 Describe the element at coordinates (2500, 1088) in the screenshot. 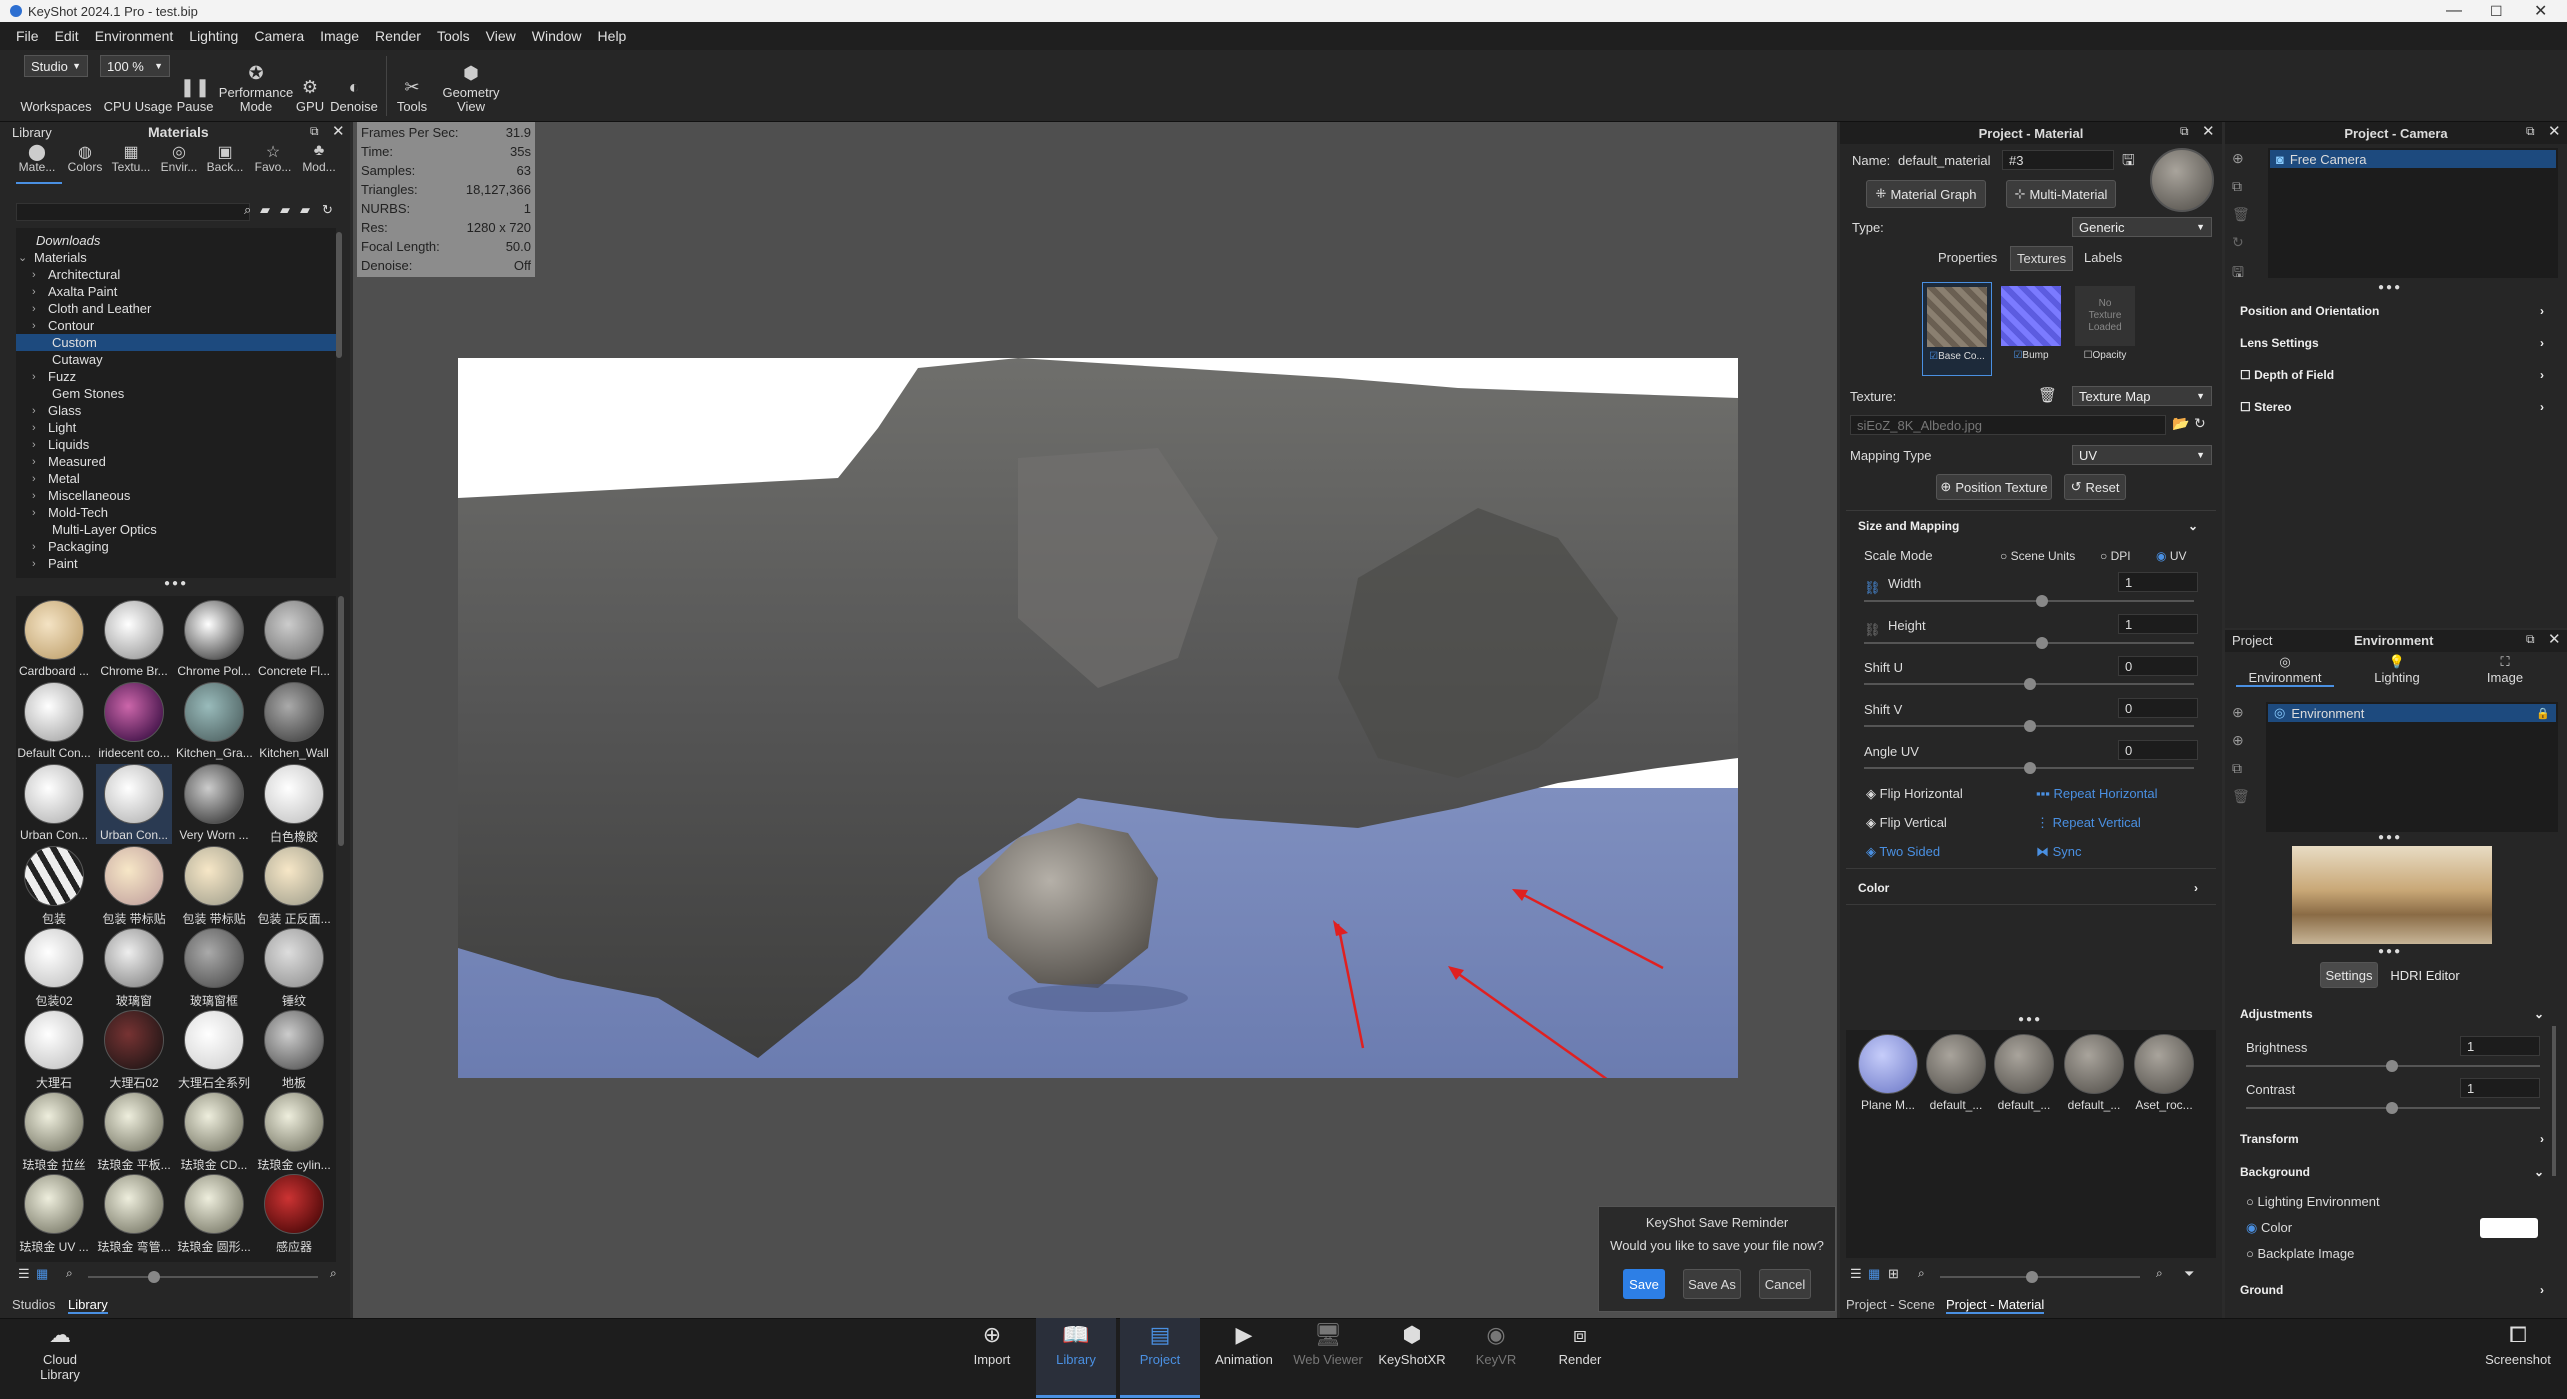

I see `contrast-input: 1` at that location.